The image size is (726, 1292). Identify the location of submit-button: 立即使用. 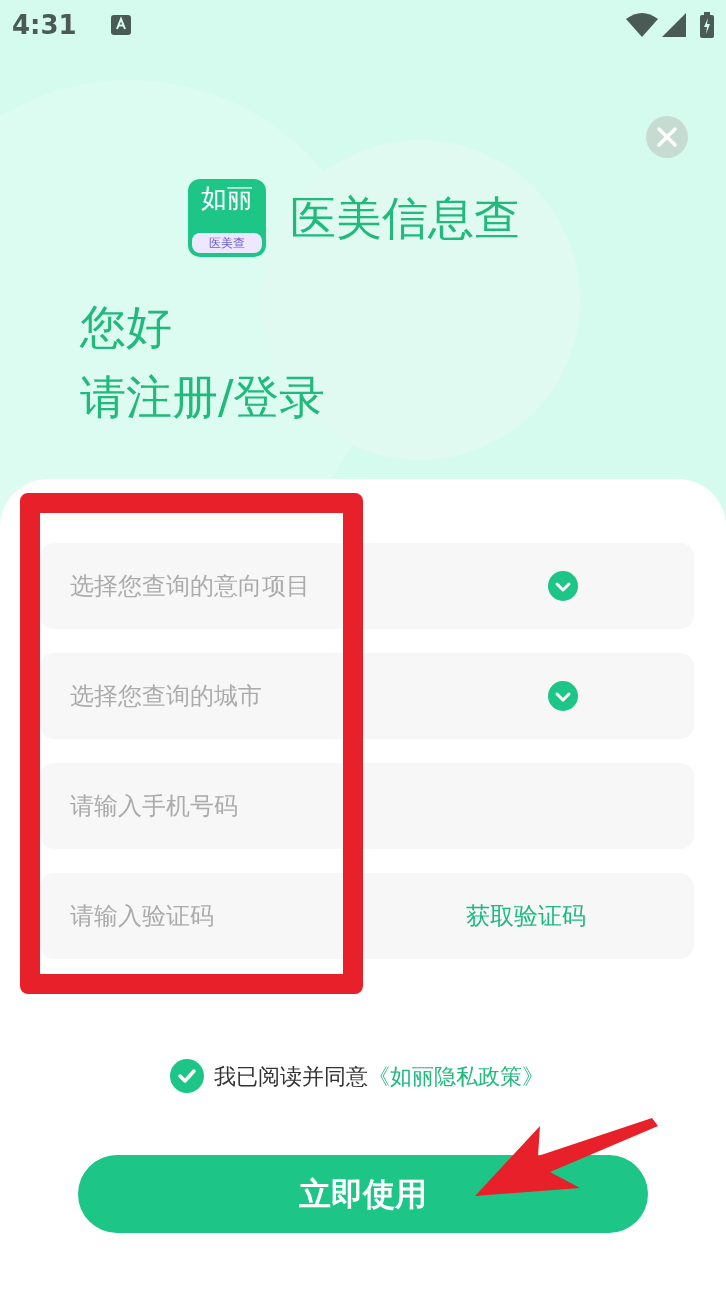
(363, 1194).